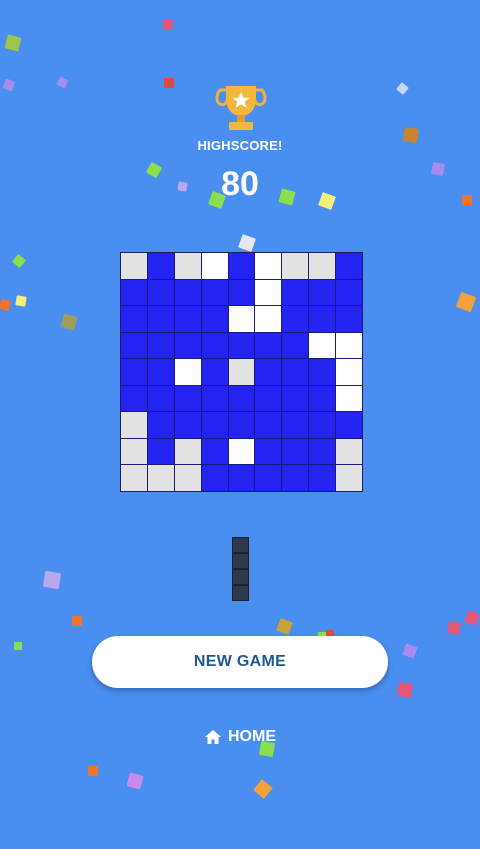 The width and height of the screenshot is (480, 849). Describe the element at coordinates (240, 737) in the screenshot. I see `home-button: HOME` at that location.